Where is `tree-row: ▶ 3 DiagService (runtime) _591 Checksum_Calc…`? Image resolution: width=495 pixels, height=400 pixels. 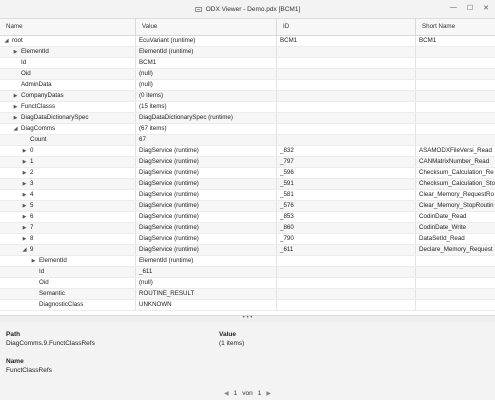
tree-row: ▶ 3 DiagService (runtime) _591 Checksum_Calc… is located at coordinates (247, 184).